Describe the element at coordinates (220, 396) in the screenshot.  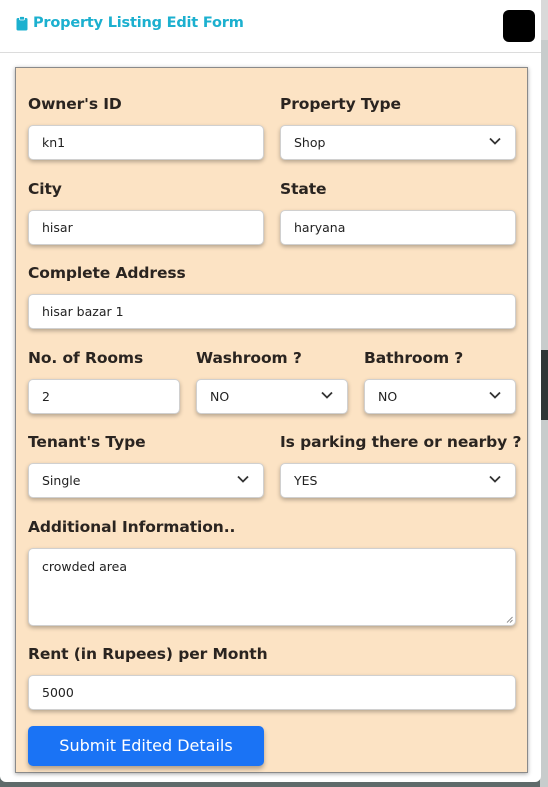
I see `washroom-value: NO` at that location.